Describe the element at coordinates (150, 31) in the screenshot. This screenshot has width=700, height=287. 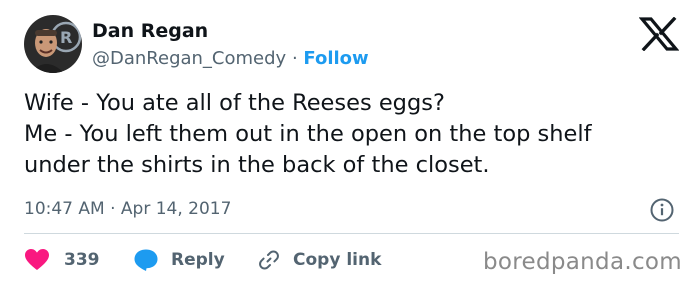
I see `author-name: Dan Regan` at that location.